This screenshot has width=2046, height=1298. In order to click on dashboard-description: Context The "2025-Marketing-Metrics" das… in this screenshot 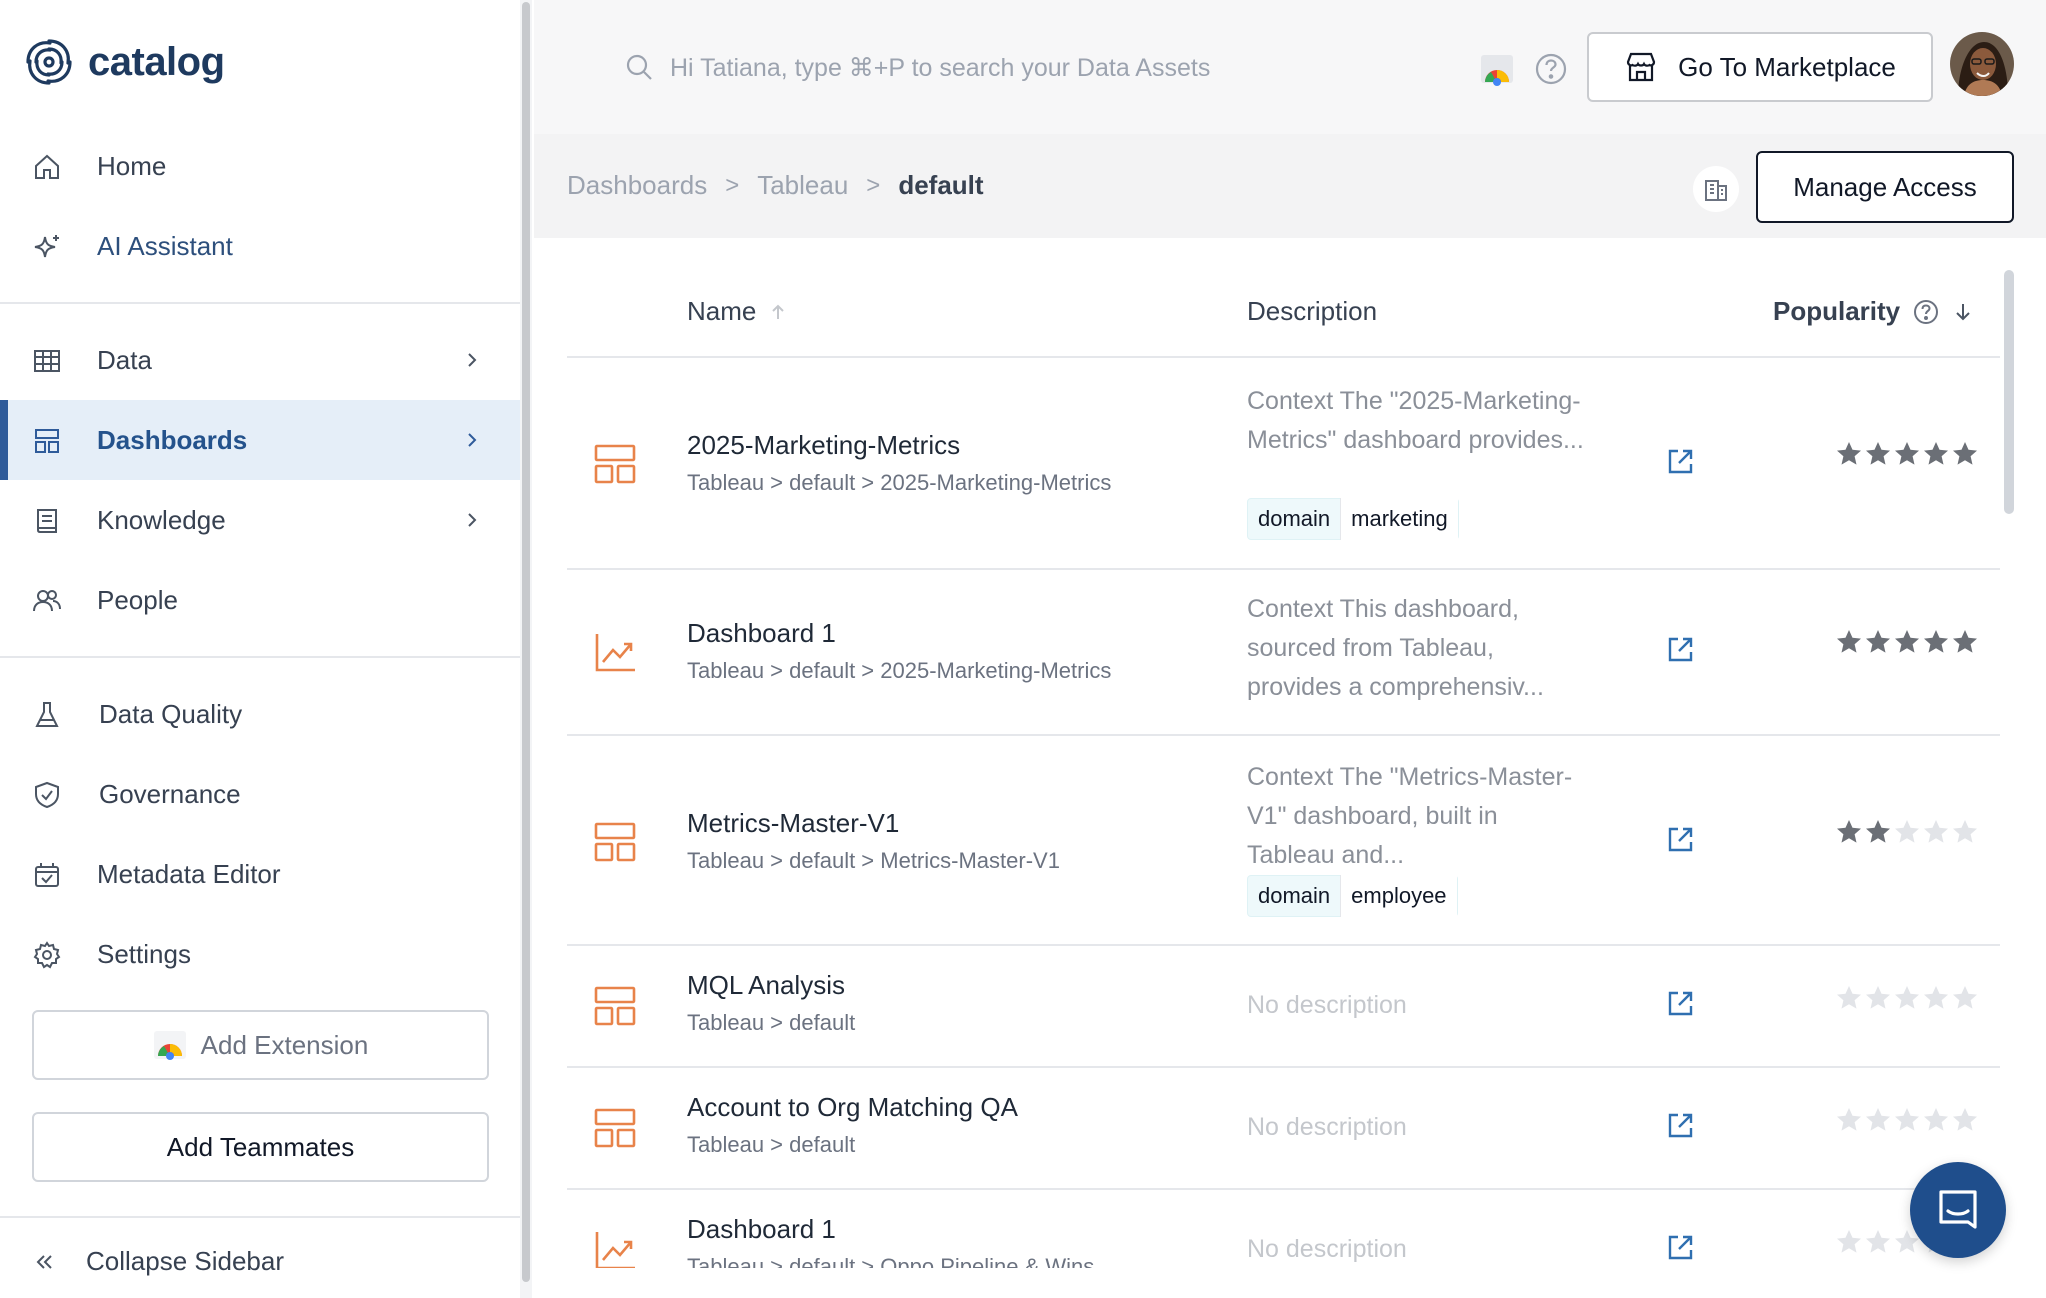, I will do `click(1415, 420)`.